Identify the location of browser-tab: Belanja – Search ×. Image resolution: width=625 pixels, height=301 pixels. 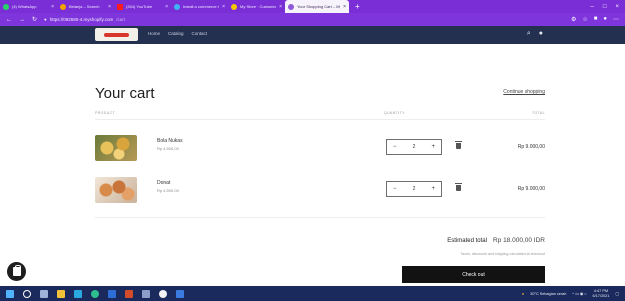
(85, 6).